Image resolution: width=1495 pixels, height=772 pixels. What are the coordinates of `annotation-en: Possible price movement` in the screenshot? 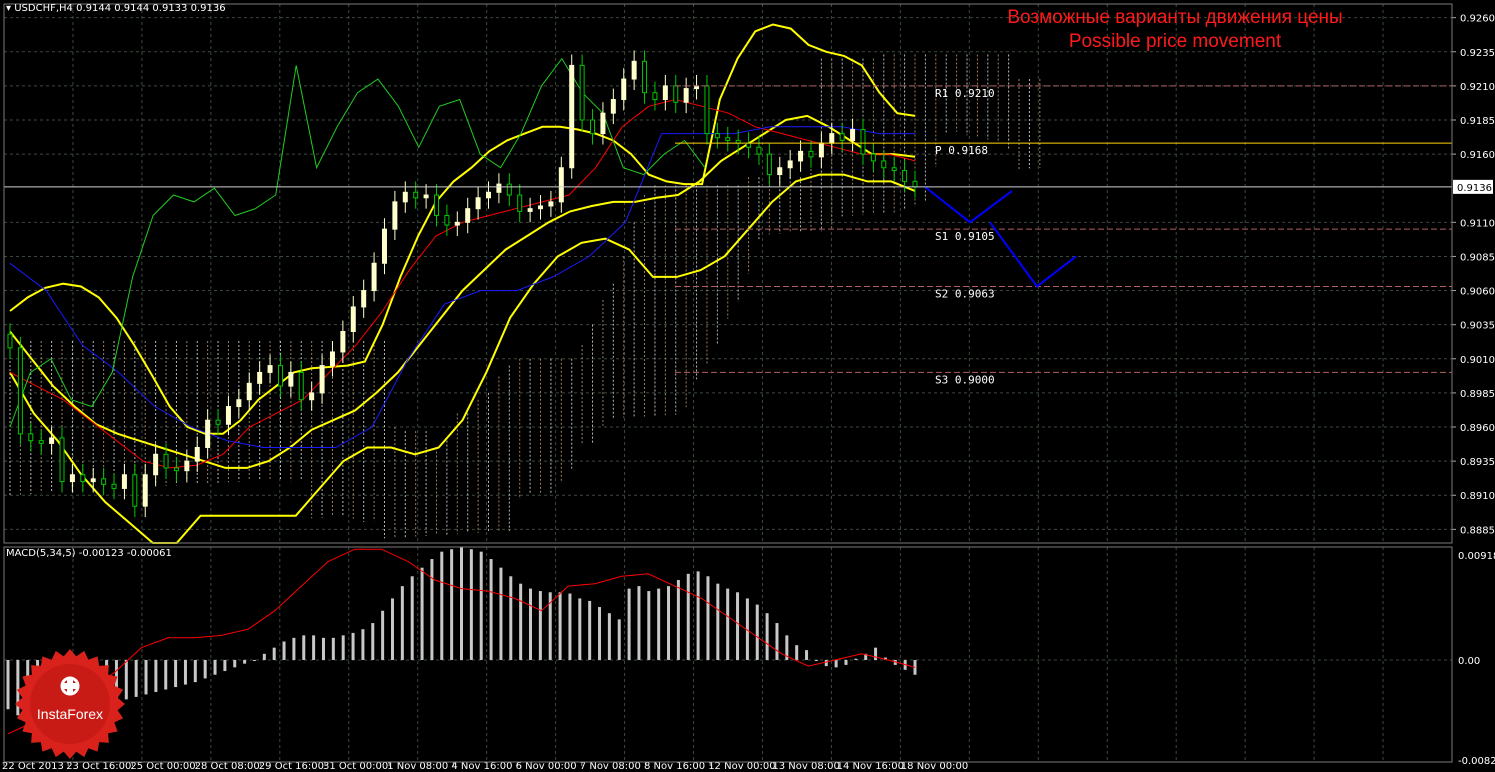 It's located at (1175, 41).